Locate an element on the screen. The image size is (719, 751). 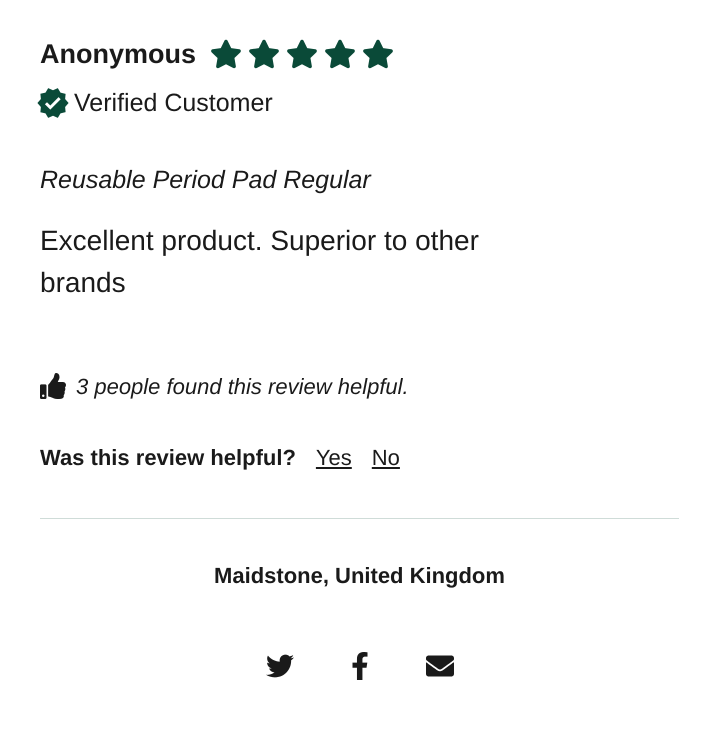
product-name: Reusable Period Pad Regular is located at coordinates (206, 180).